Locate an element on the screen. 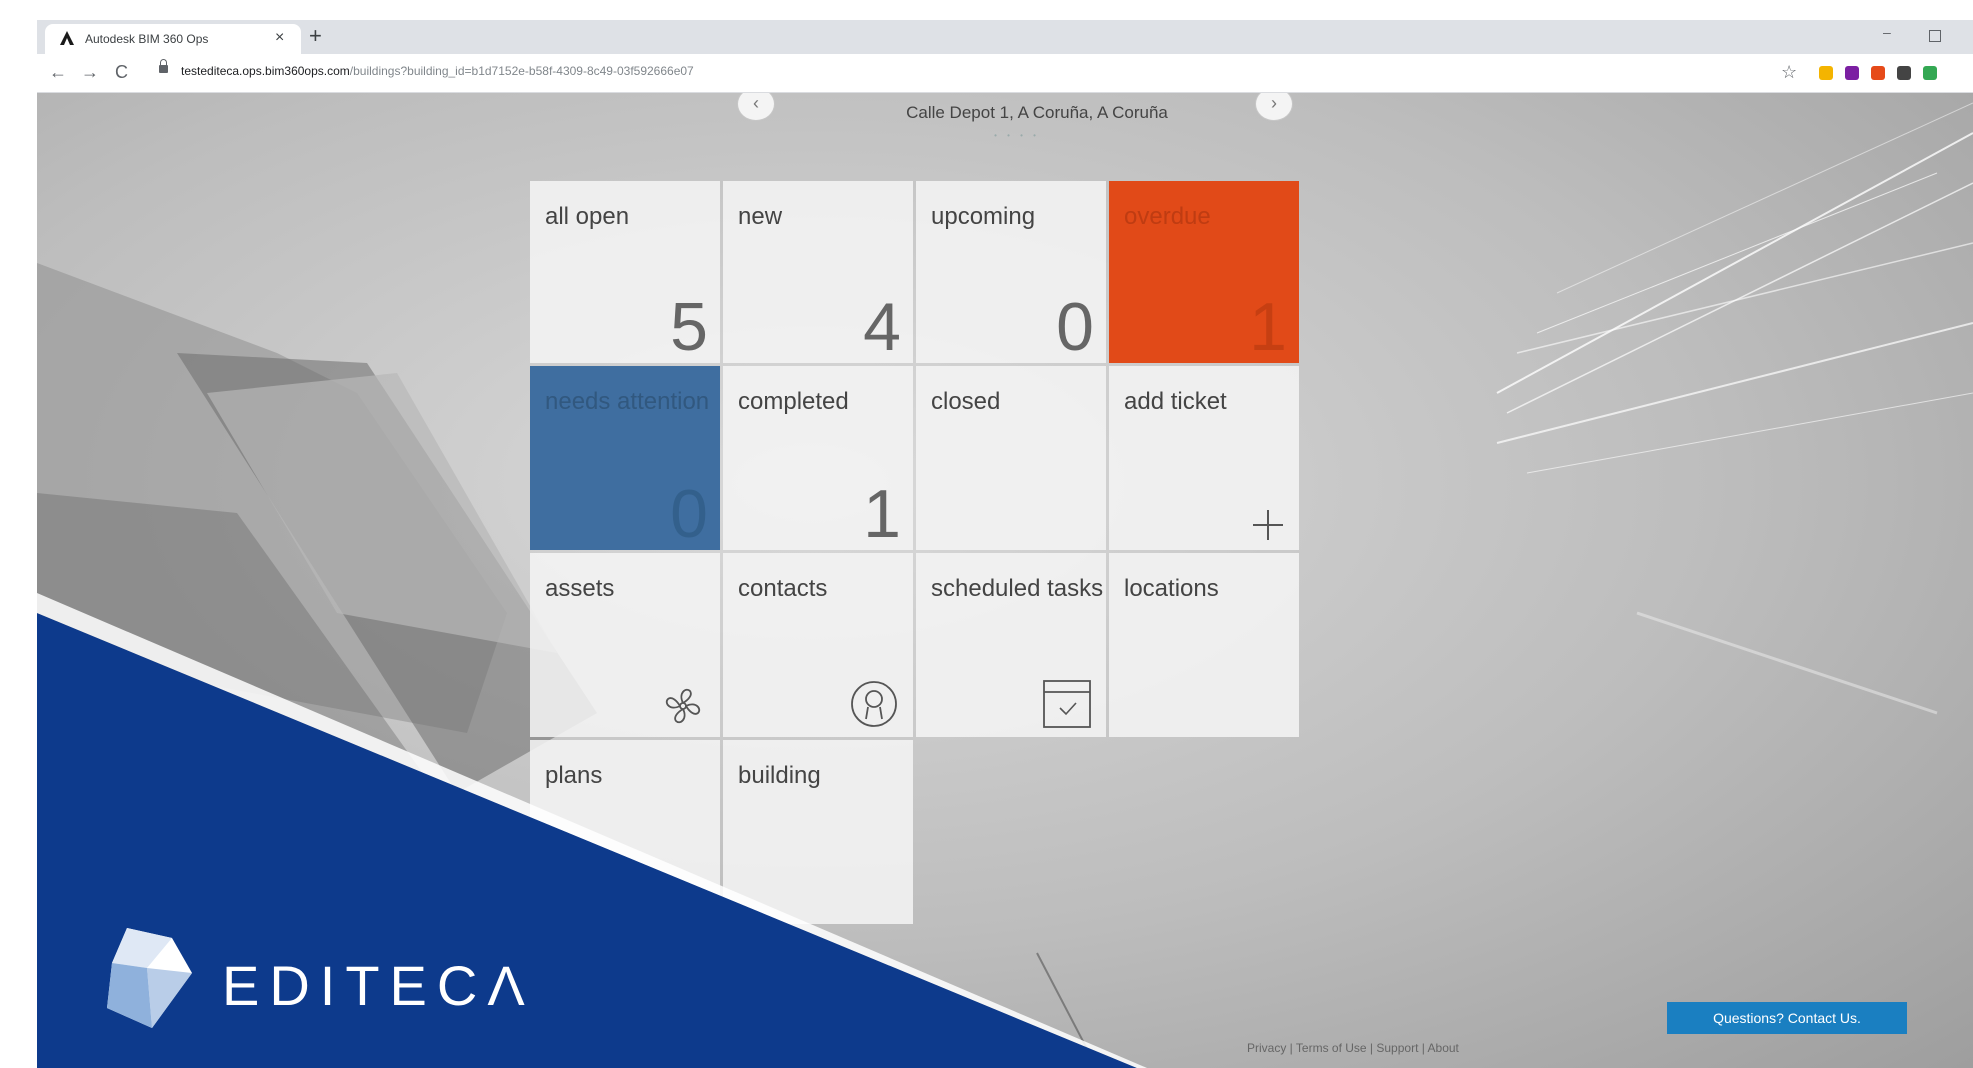 This screenshot has width=1973, height=1068. bookmark-star-icon: ☆ is located at coordinates (1789, 72).